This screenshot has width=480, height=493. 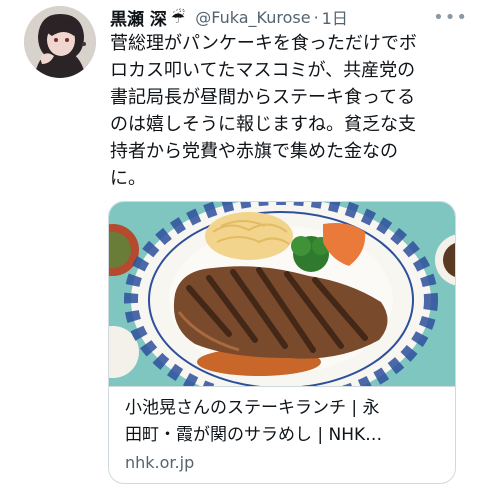 I want to click on umbrella-rain-icon: ☔, so click(x=178, y=17).